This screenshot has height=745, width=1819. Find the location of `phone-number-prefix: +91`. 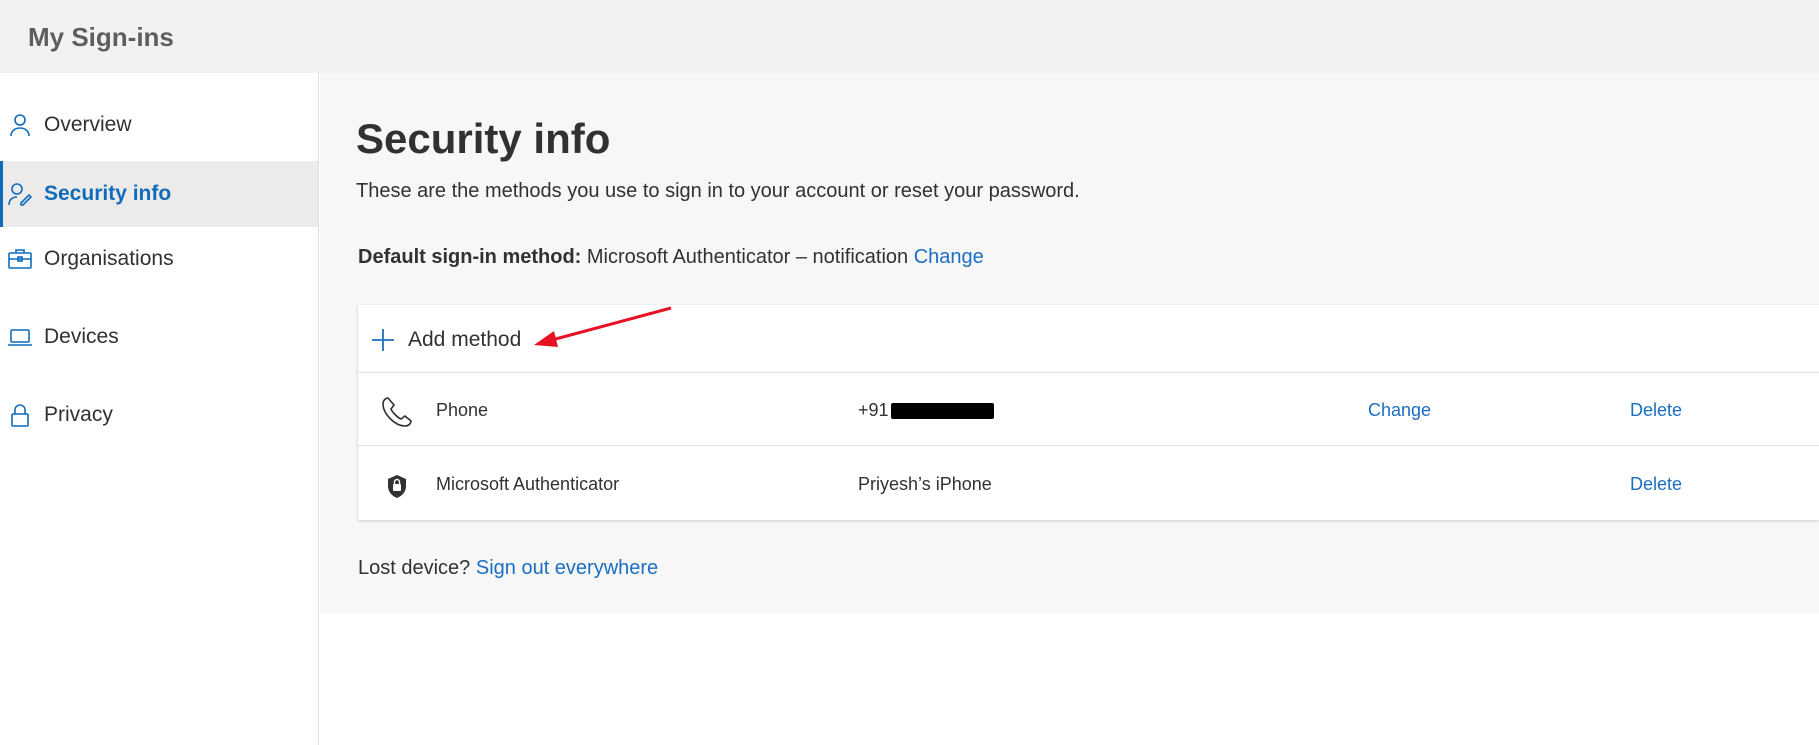

phone-number-prefix: +91 is located at coordinates (873, 410).